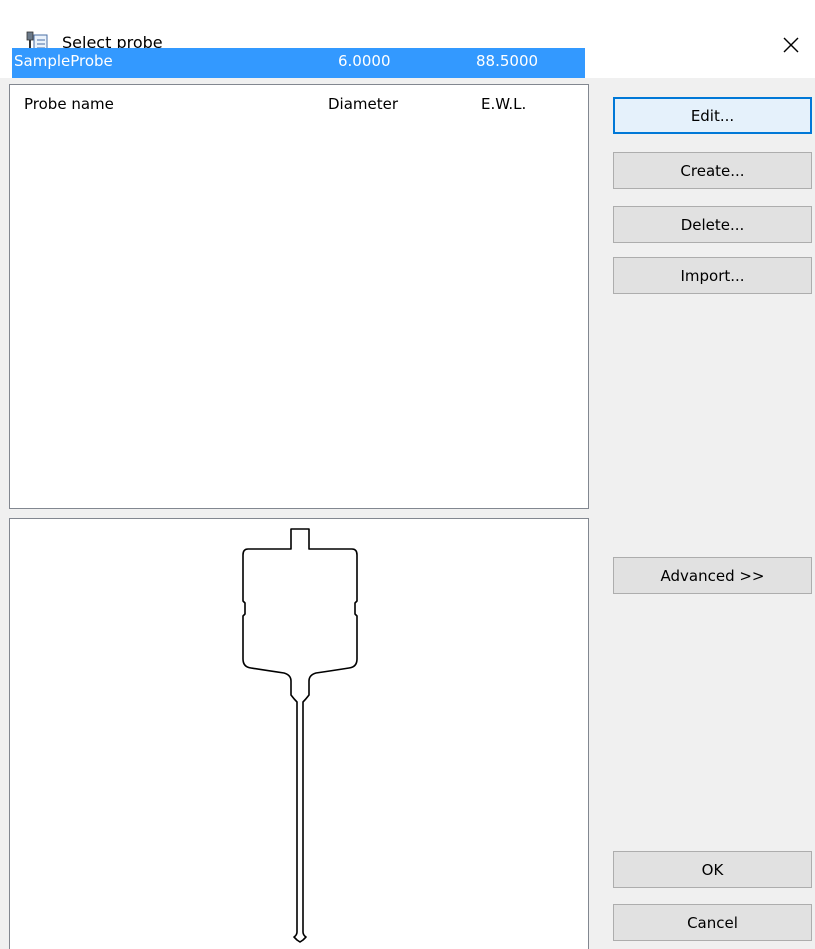  I want to click on column-header-diameter: Diameter, so click(363, 104).